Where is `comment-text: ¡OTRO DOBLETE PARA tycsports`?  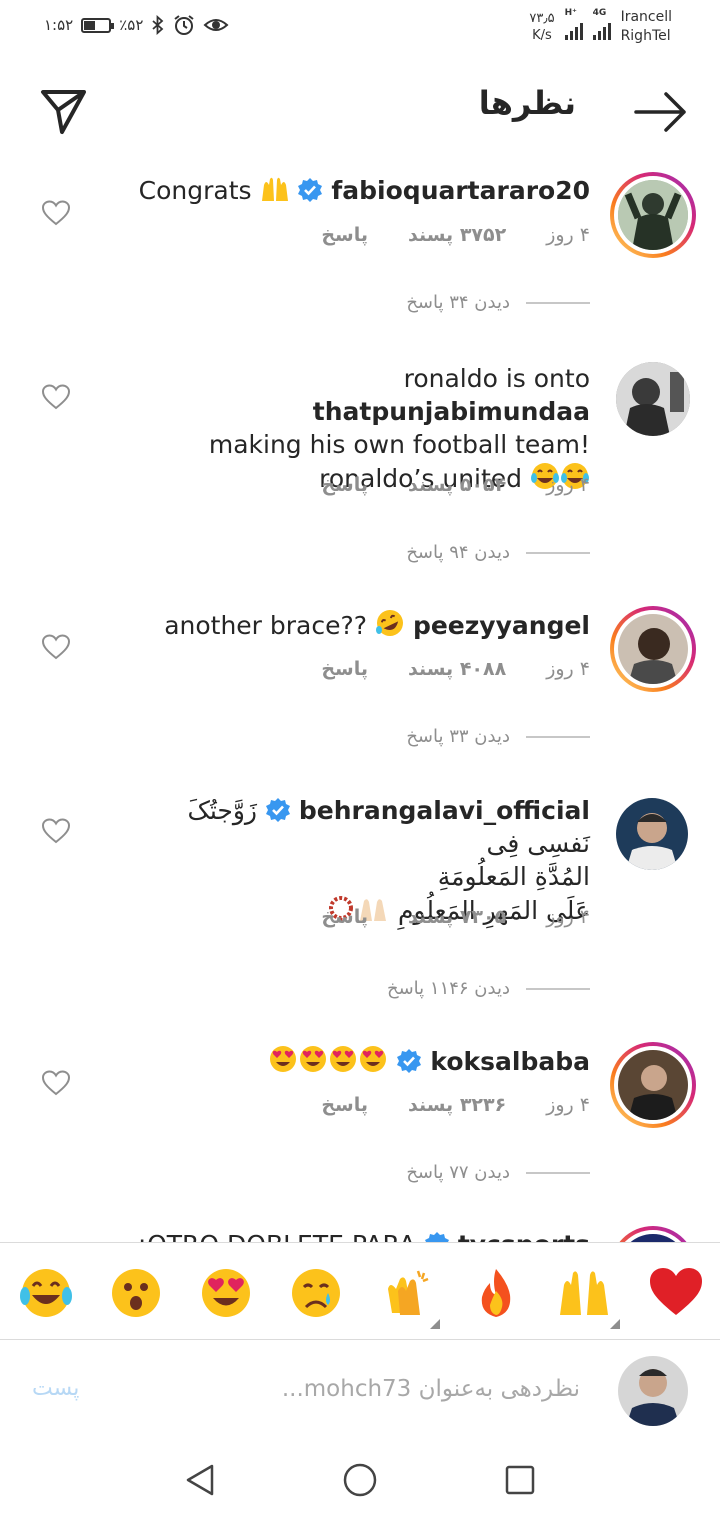 comment-text: ¡OTRO DOBLETE PARA tycsports is located at coordinates (355, 1235).